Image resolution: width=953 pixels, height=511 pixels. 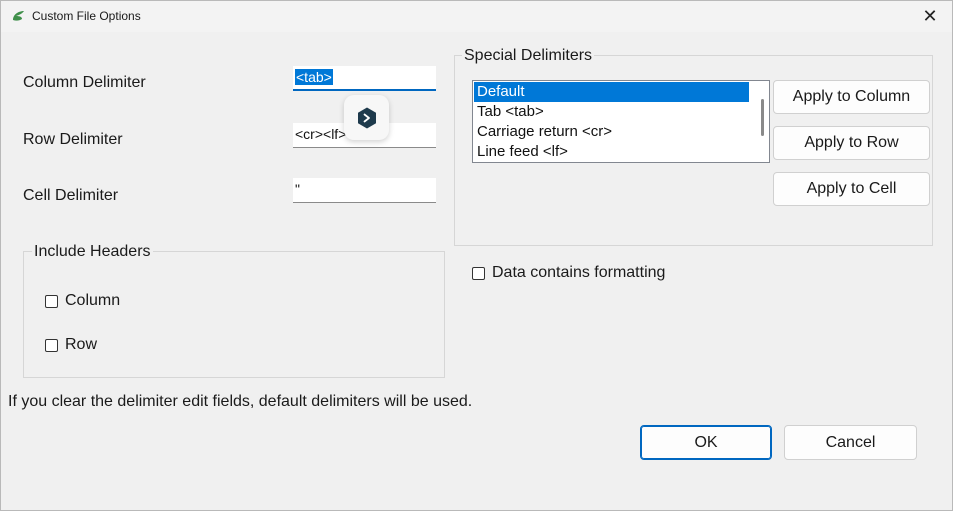 What do you see at coordinates (51, 345) in the screenshot?
I see `row-checkbox-box` at bounding box center [51, 345].